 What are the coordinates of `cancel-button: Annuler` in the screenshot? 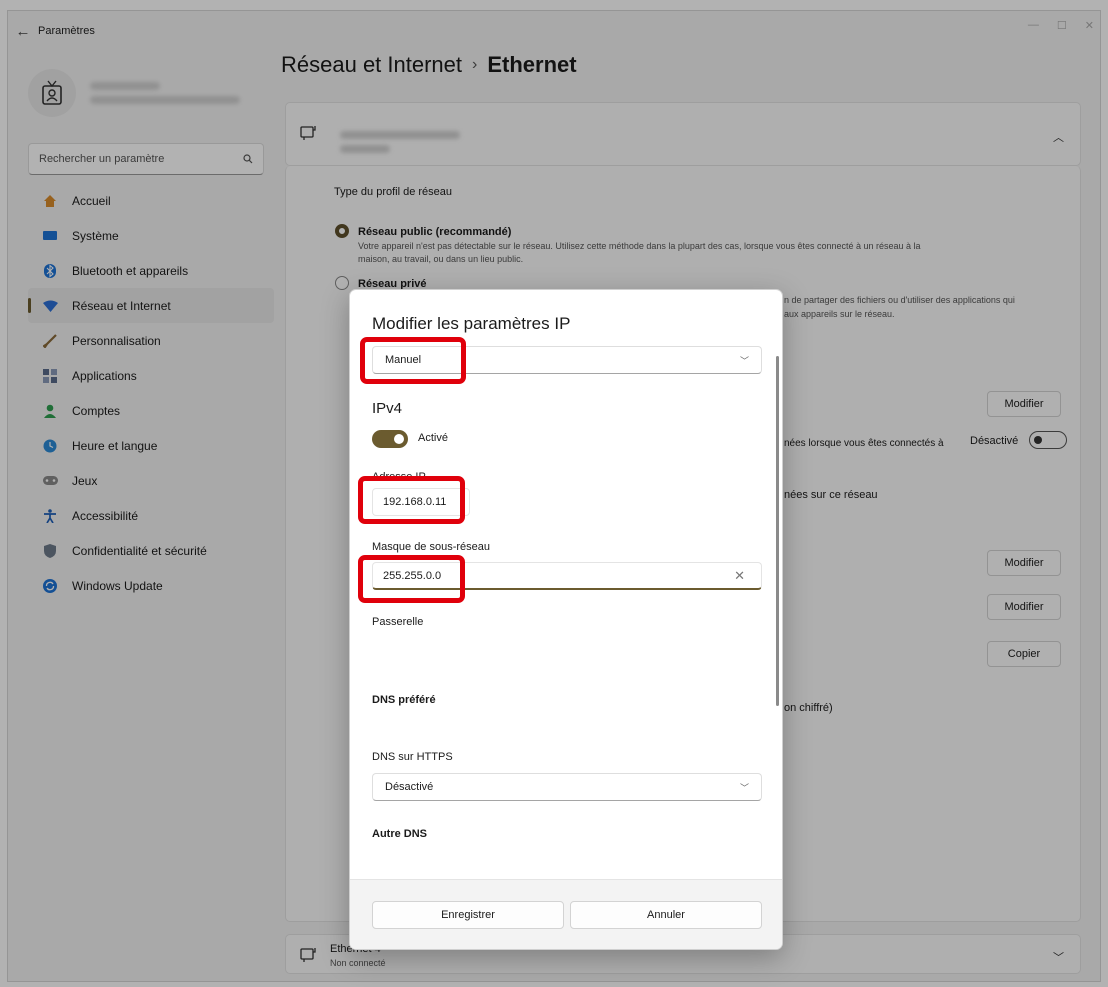 It's located at (666, 915).